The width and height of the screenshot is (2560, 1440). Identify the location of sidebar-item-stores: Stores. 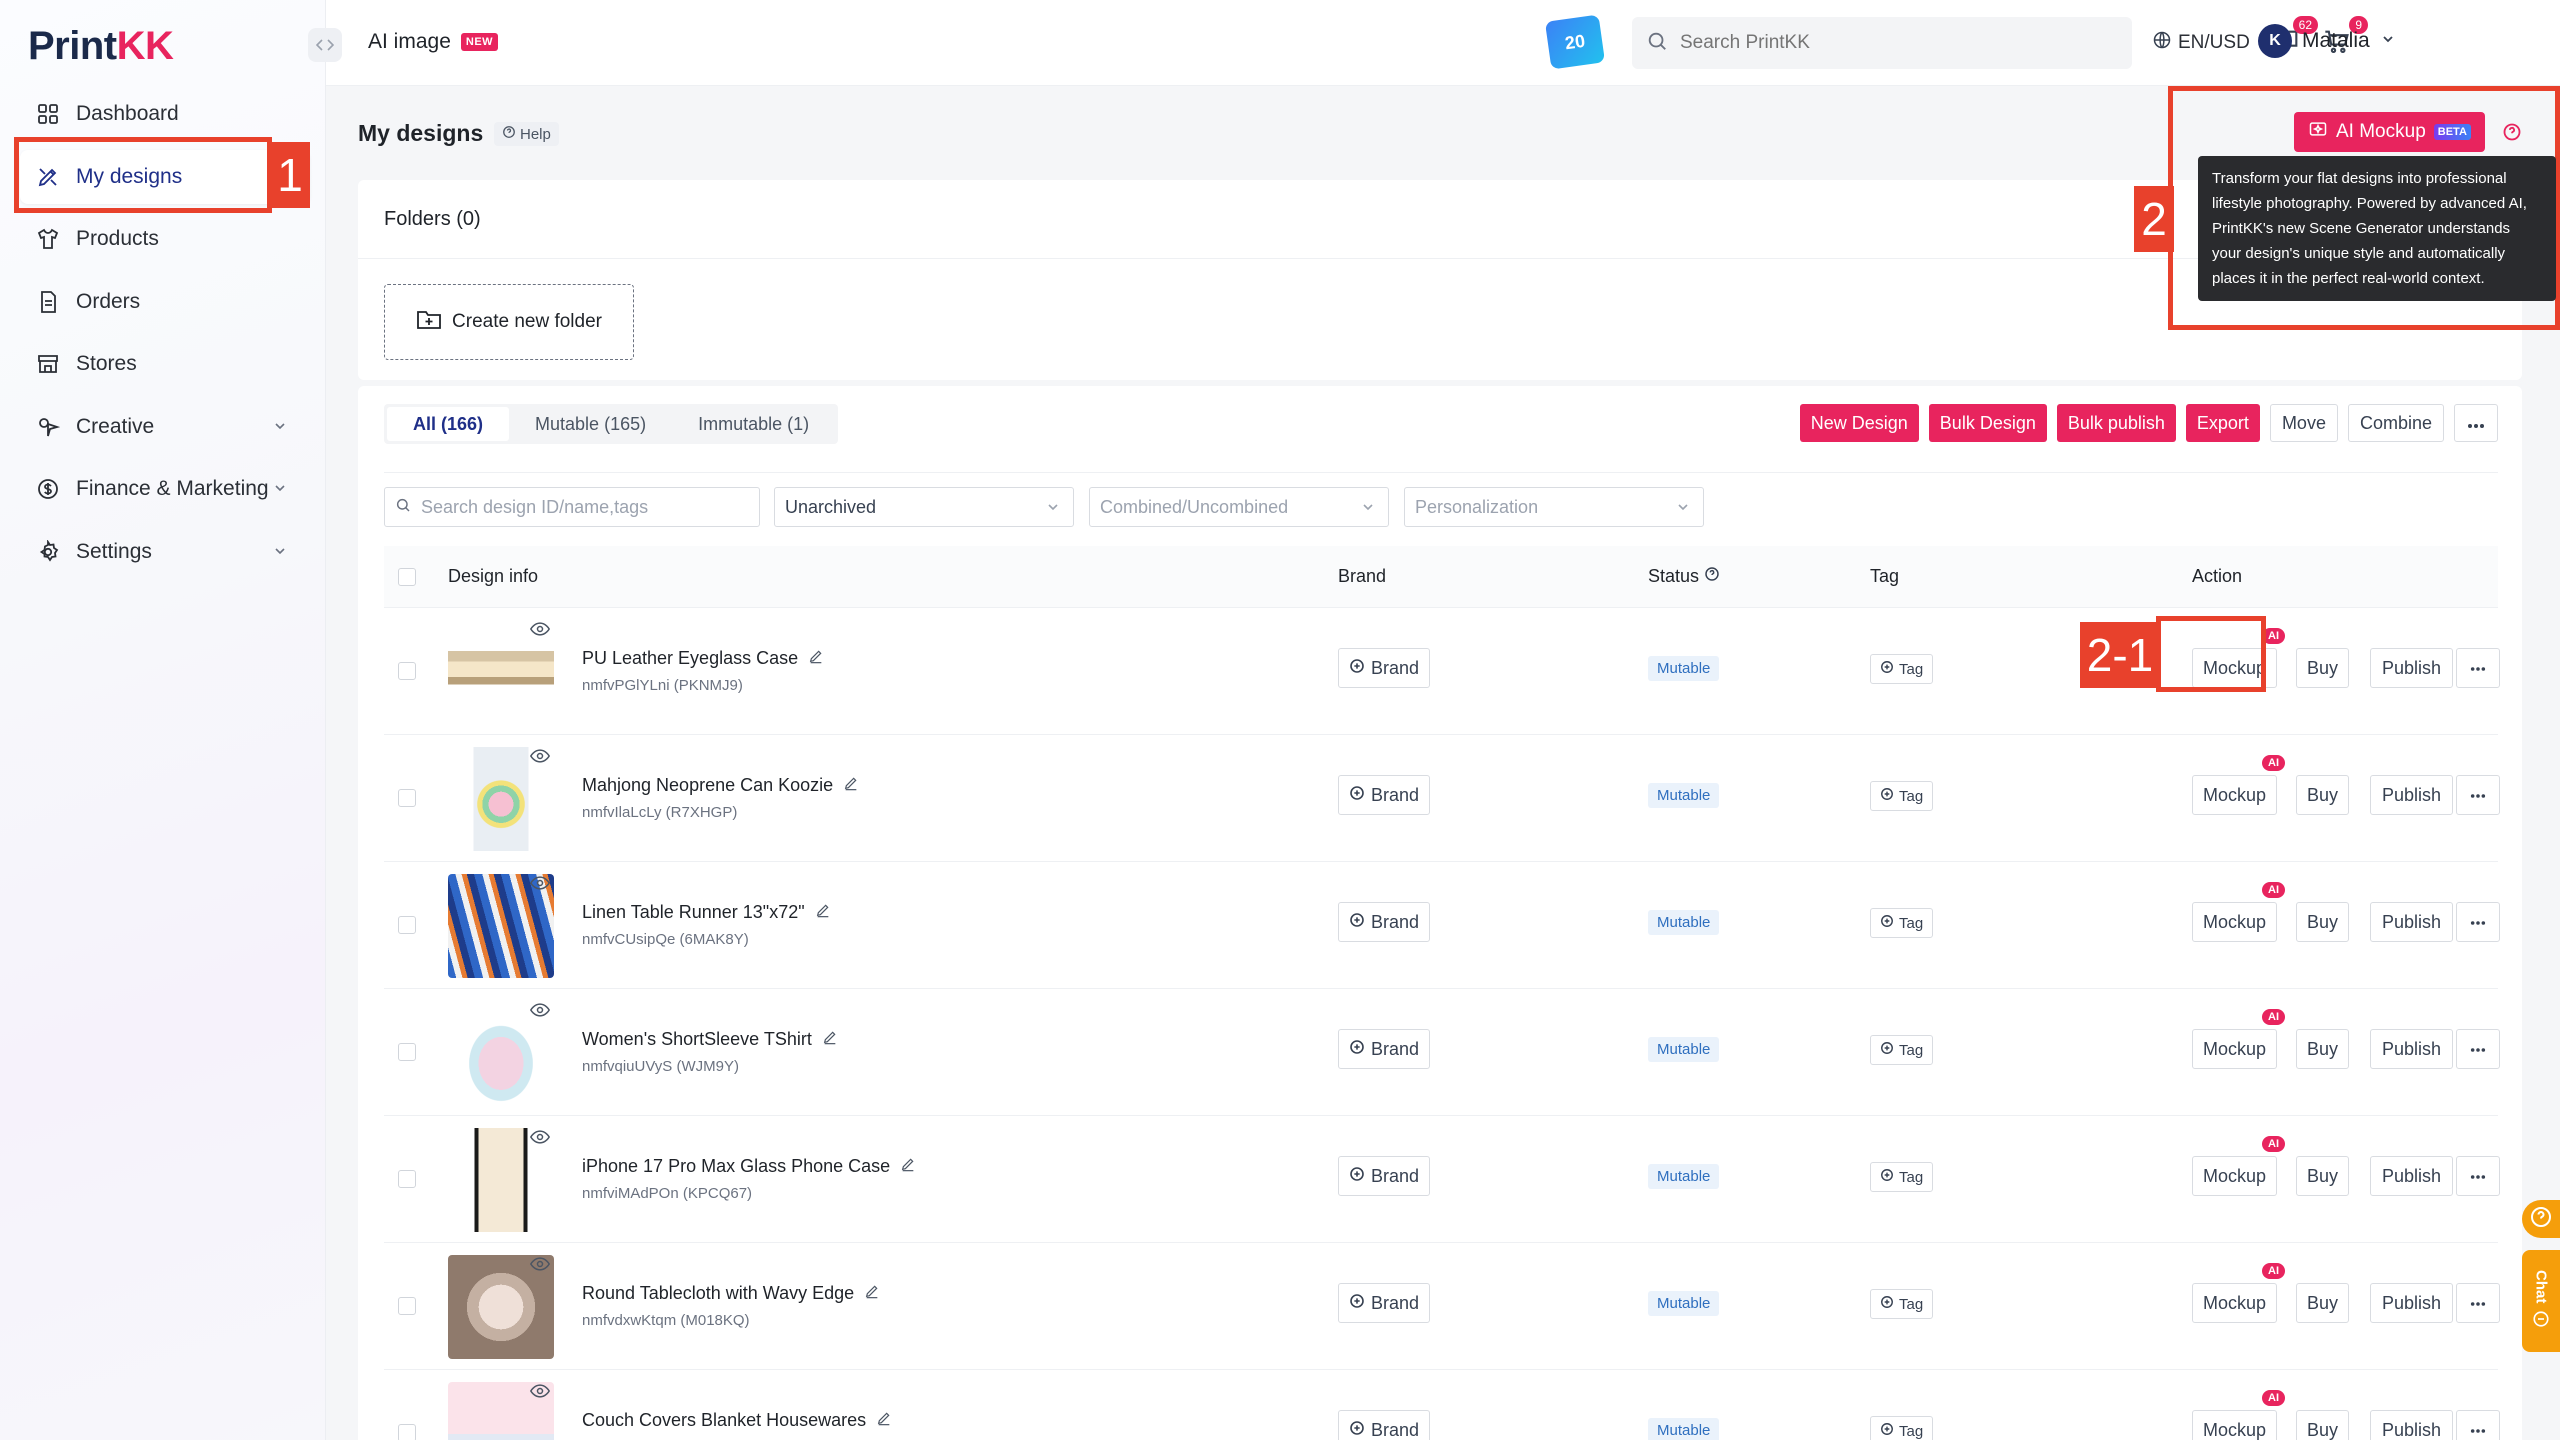
(165, 364).